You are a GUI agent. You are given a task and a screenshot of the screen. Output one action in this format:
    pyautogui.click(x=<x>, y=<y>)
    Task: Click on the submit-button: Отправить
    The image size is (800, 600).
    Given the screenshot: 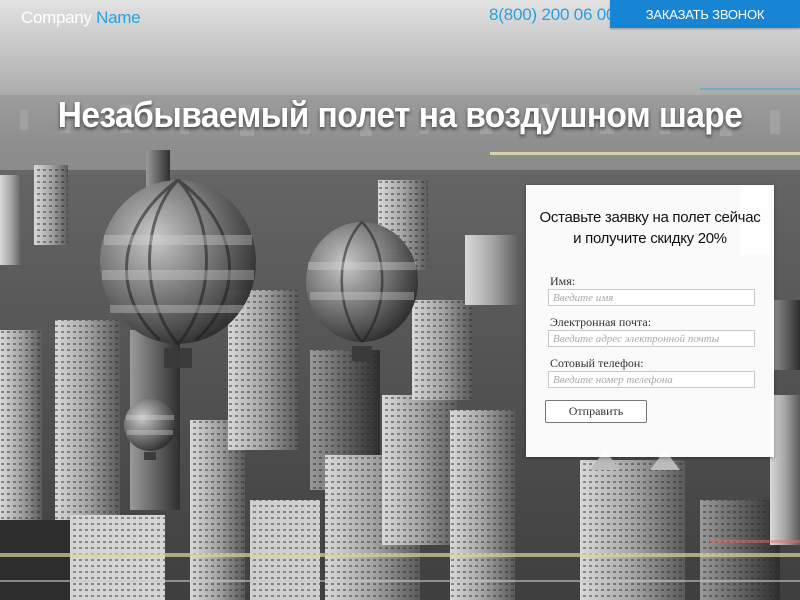 What is the action you would take?
    pyautogui.click(x=596, y=411)
    